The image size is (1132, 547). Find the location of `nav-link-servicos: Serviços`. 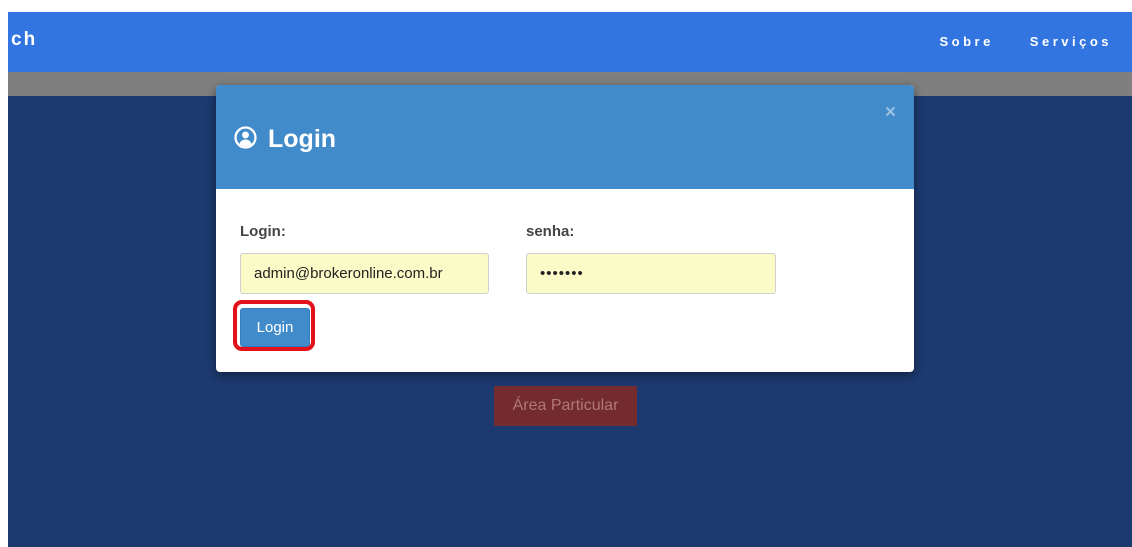

nav-link-servicos: Serviços is located at coordinates (1071, 41).